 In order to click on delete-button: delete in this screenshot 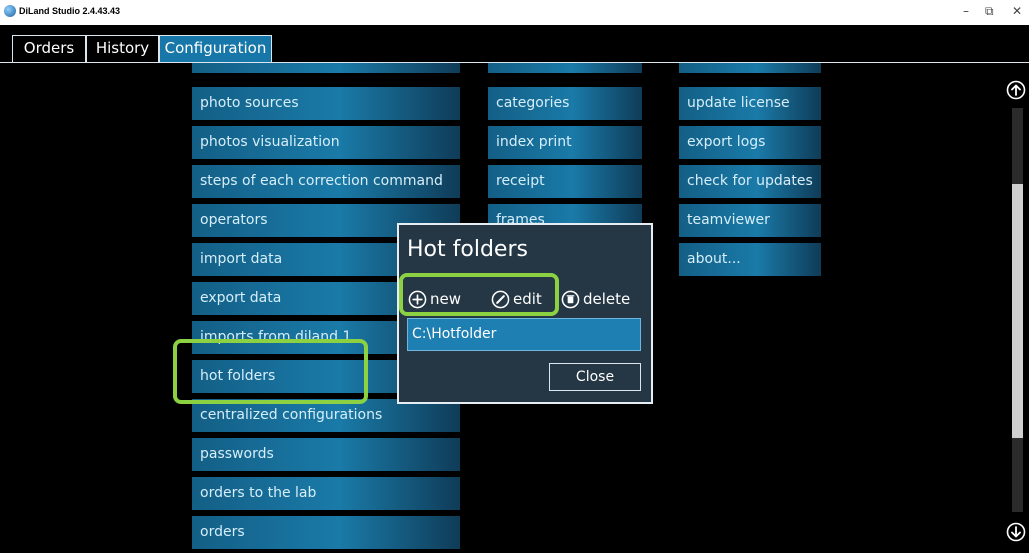, I will do `click(595, 299)`.